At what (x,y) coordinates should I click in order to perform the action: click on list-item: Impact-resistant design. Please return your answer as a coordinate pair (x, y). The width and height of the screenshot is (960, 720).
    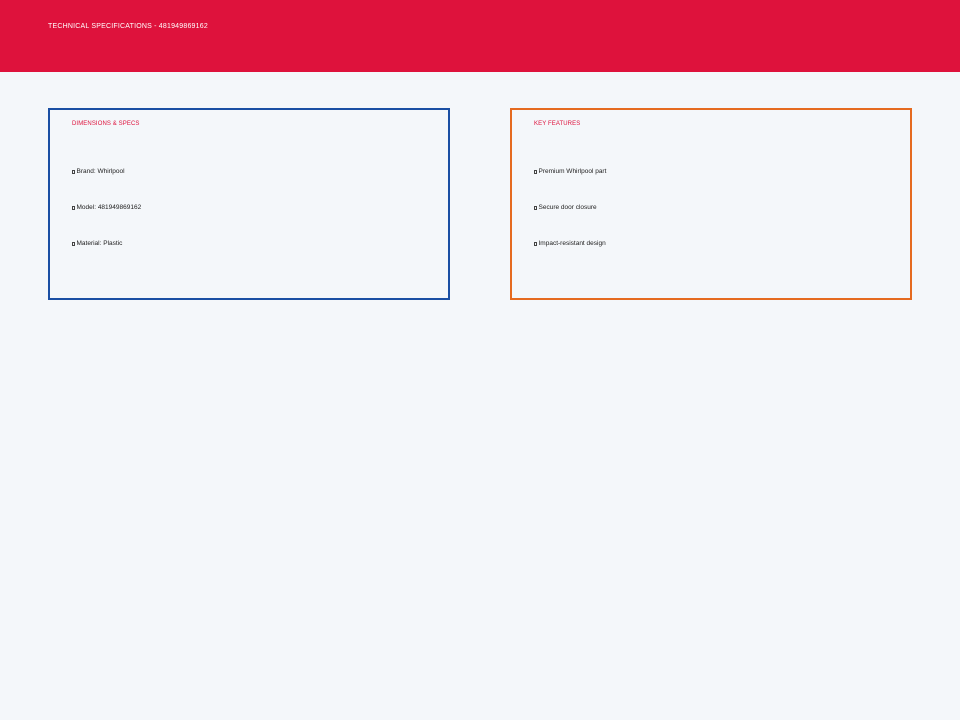
    Looking at the image, I should click on (570, 243).